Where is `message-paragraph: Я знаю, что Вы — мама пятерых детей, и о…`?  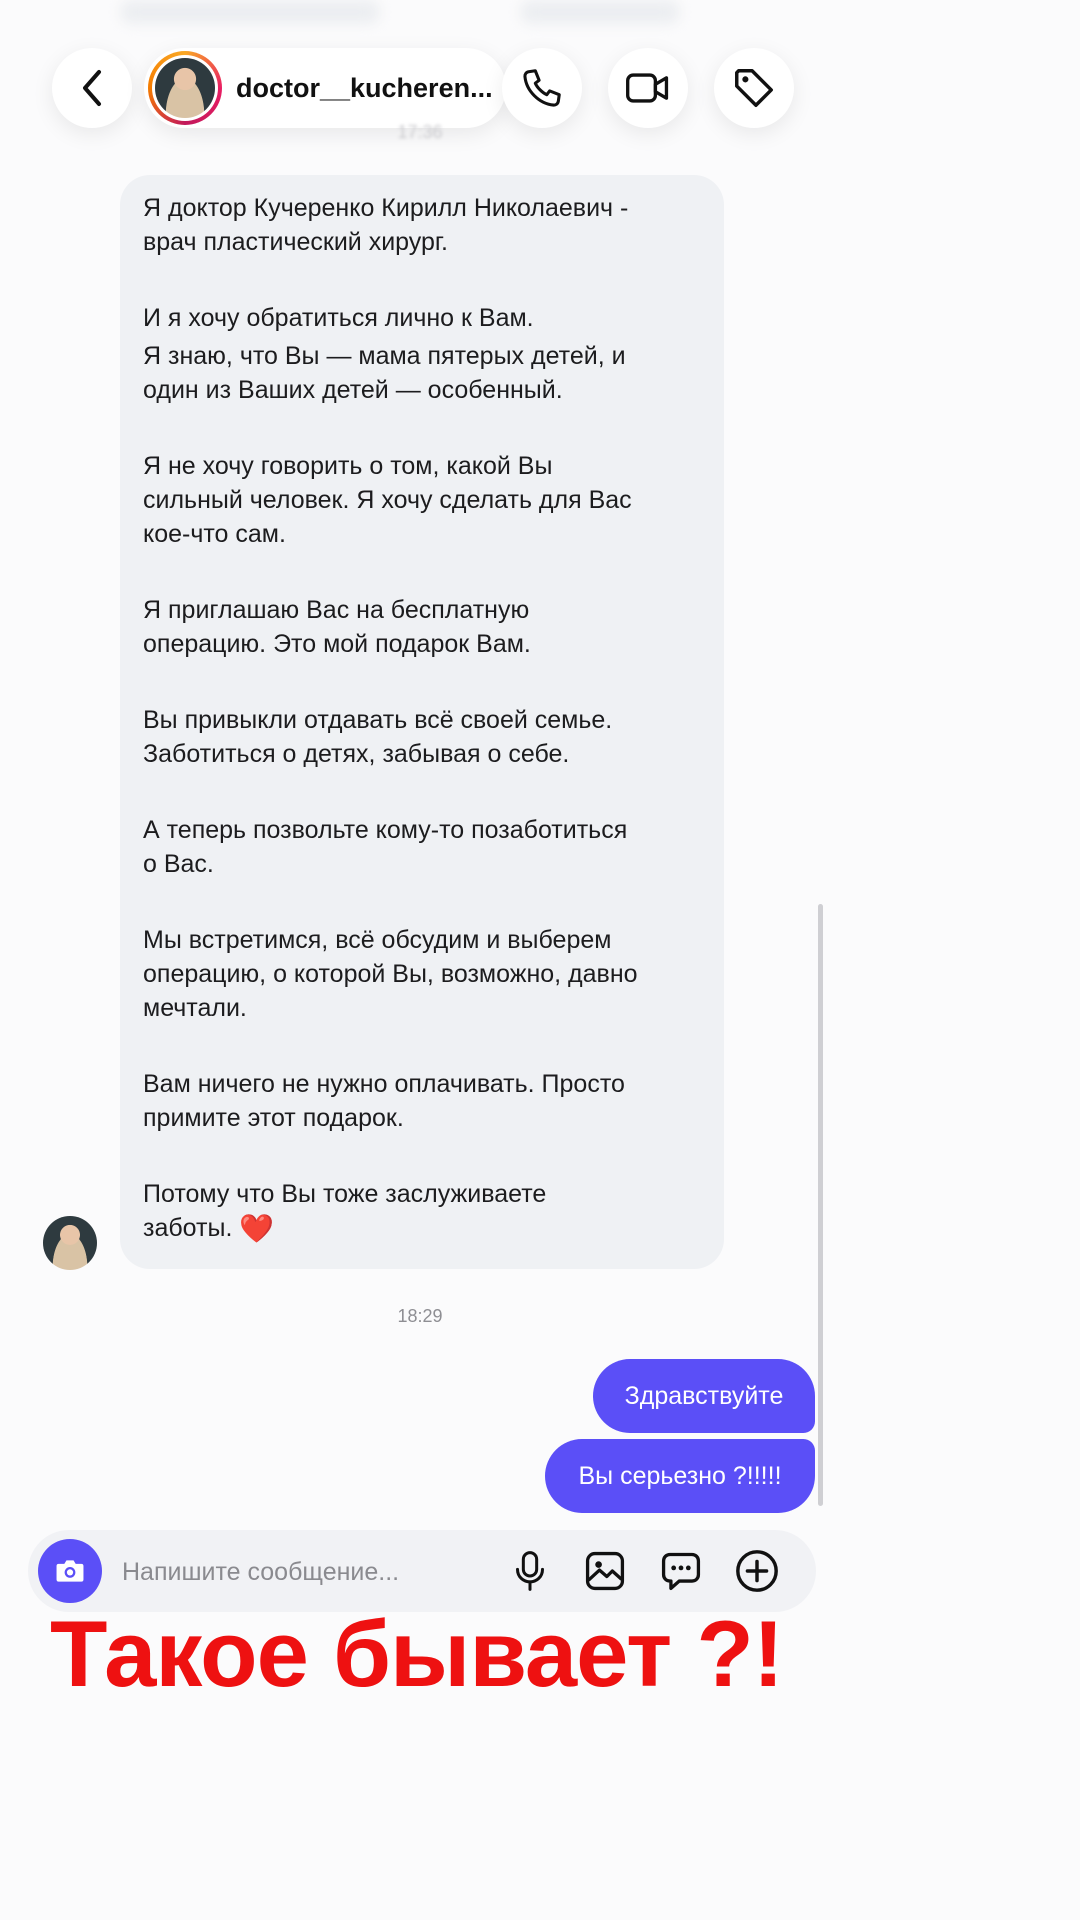 message-paragraph: Я знаю, что Вы — мама пятерых детей, и о… is located at coordinates (384, 373).